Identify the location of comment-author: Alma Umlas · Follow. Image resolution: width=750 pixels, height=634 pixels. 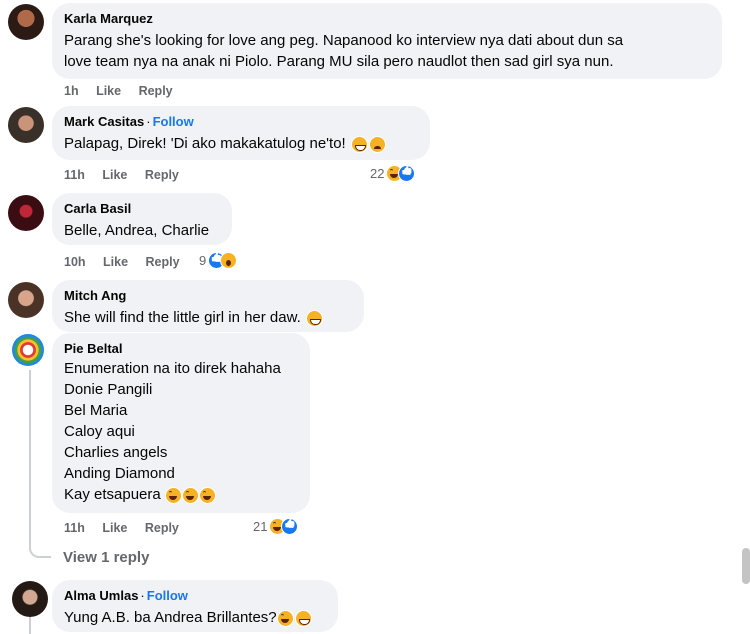
(195, 596).